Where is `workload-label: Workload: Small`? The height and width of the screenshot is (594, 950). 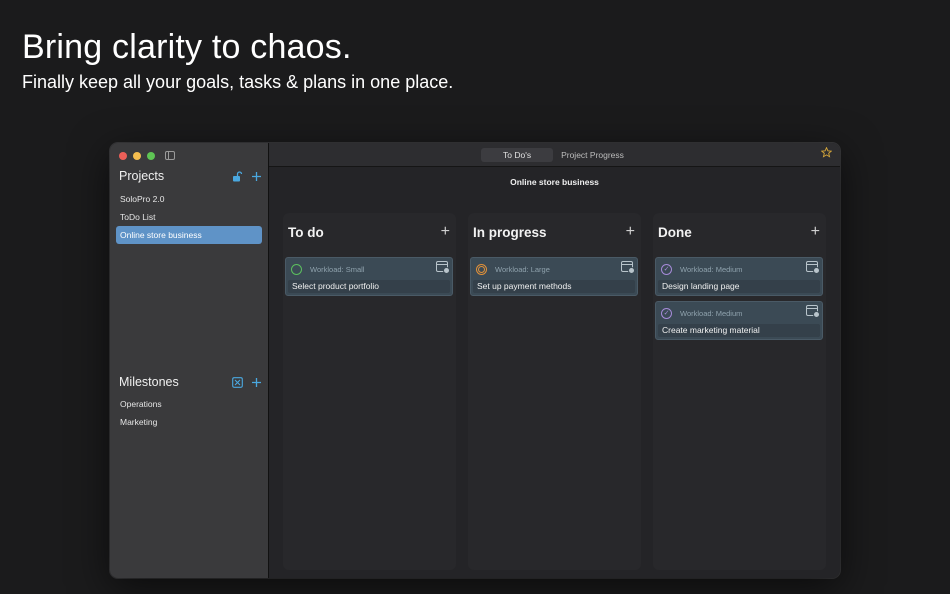
workload-label: Workload: Small is located at coordinates (337, 269).